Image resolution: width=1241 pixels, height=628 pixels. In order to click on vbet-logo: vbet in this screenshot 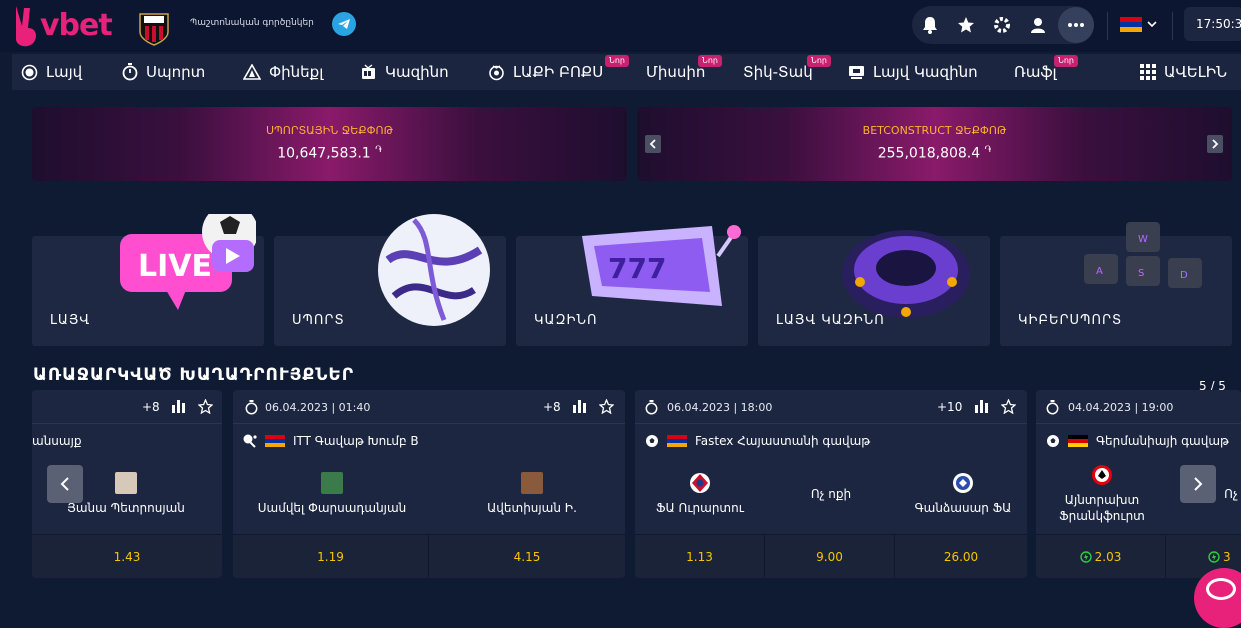, I will do `click(76, 25)`.